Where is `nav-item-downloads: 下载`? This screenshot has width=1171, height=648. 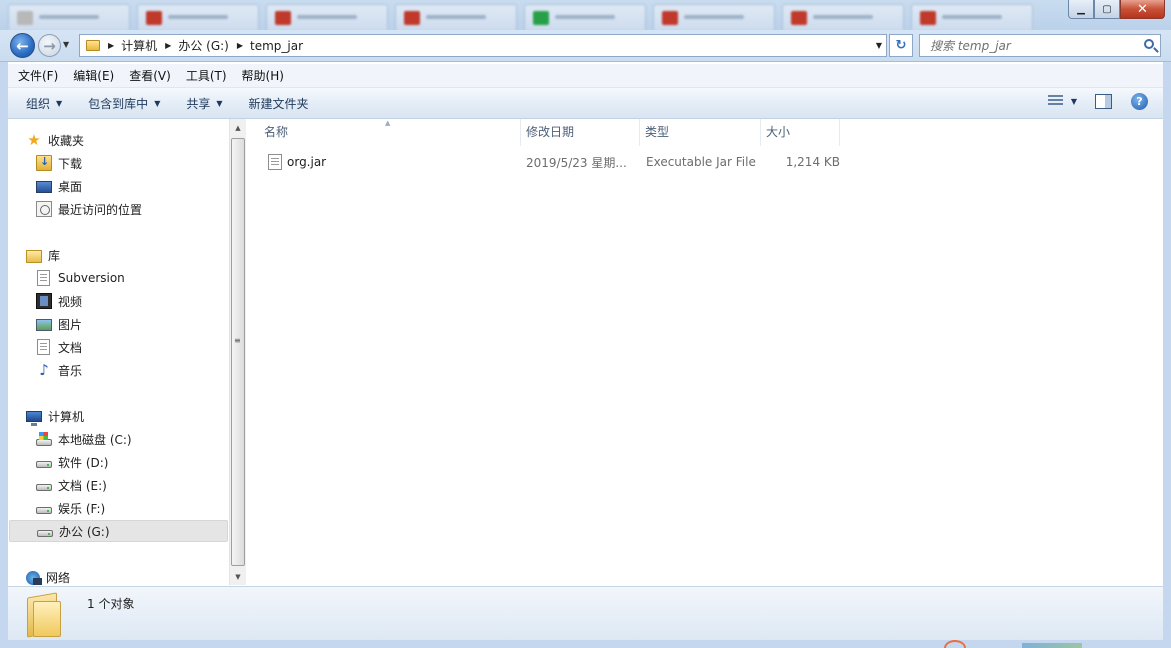
nav-item-downloads: 下载 is located at coordinates (131, 163).